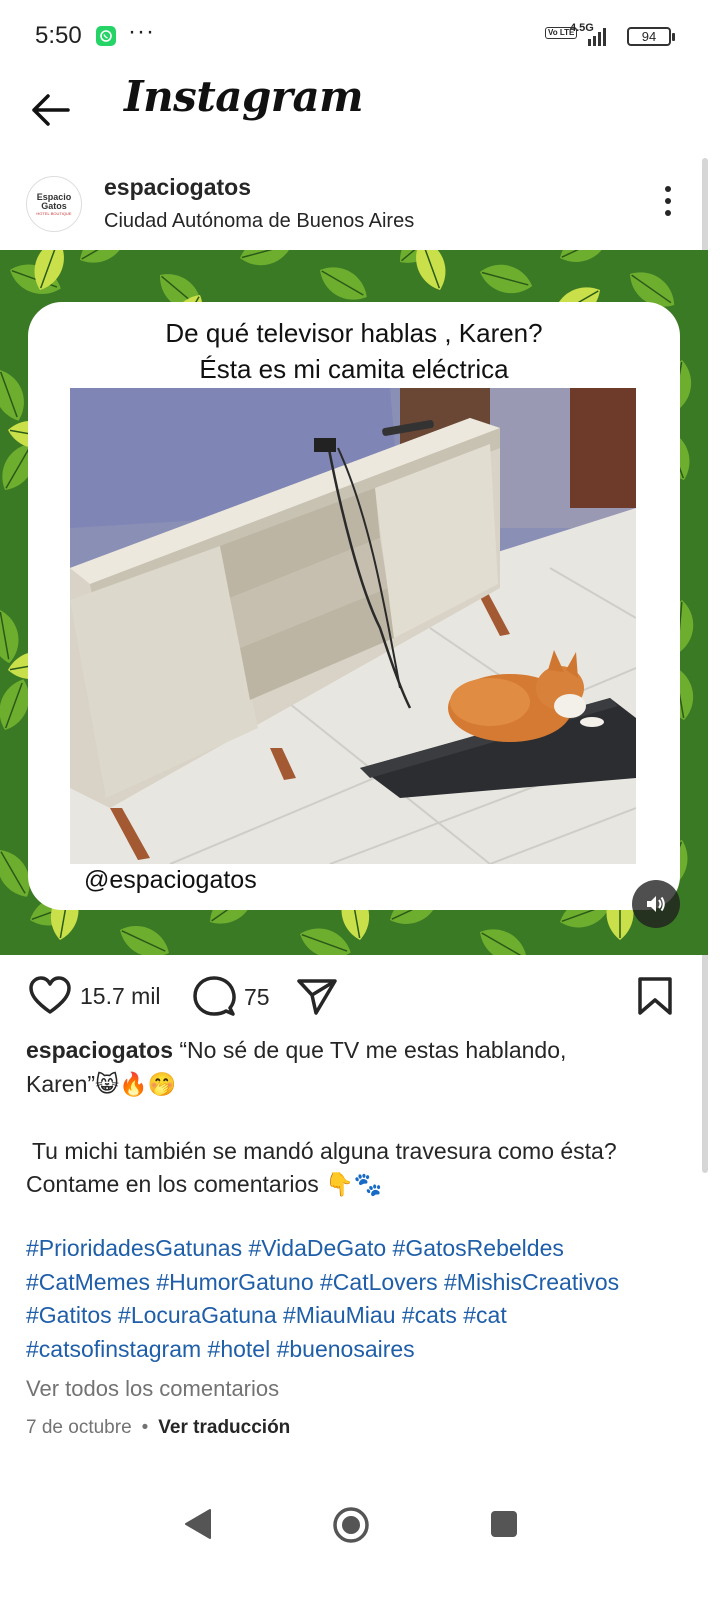 The image size is (720, 1600). What do you see at coordinates (259, 221) in the screenshot?
I see `post-location: Ciudad Autónoma de Buenos Aires` at bounding box center [259, 221].